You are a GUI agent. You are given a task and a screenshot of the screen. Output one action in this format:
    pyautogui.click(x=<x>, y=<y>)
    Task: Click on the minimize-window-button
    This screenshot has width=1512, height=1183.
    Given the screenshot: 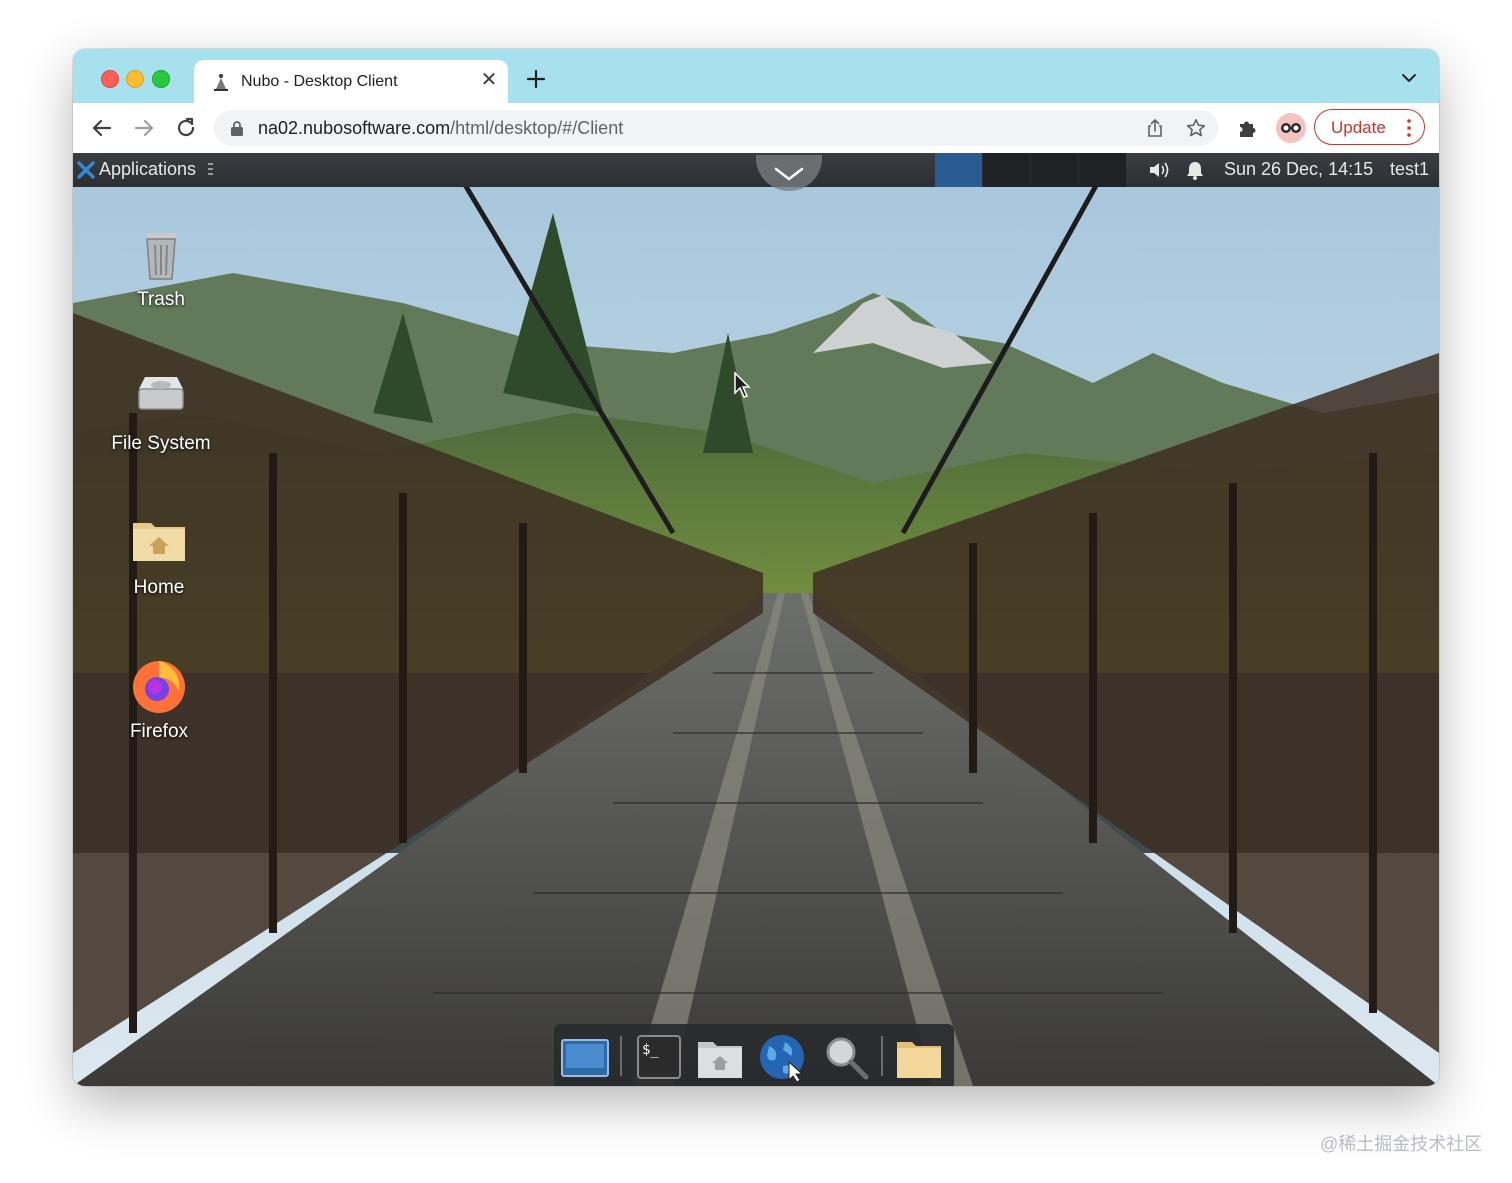 What is the action you would take?
    pyautogui.click(x=135, y=79)
    